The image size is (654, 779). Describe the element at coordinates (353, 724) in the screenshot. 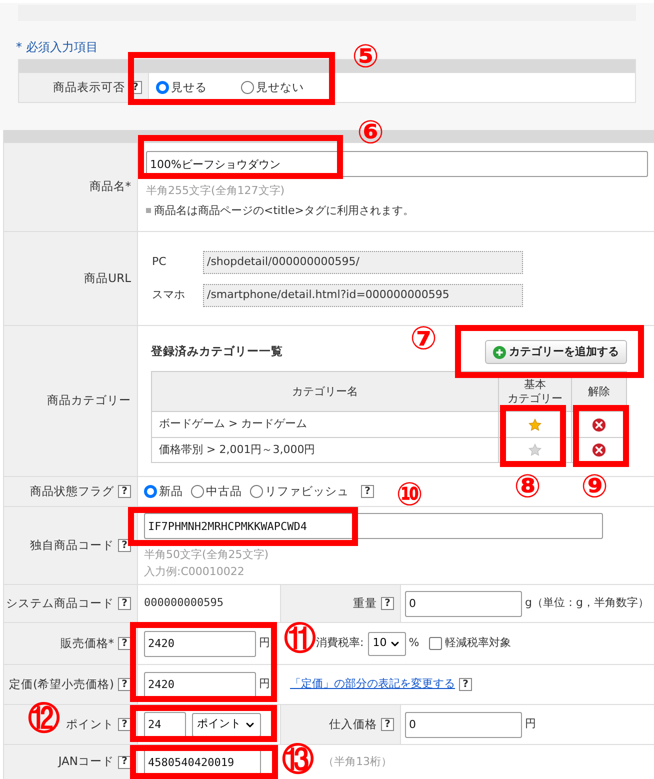

I see `field-label: 仕入価格` at that location.